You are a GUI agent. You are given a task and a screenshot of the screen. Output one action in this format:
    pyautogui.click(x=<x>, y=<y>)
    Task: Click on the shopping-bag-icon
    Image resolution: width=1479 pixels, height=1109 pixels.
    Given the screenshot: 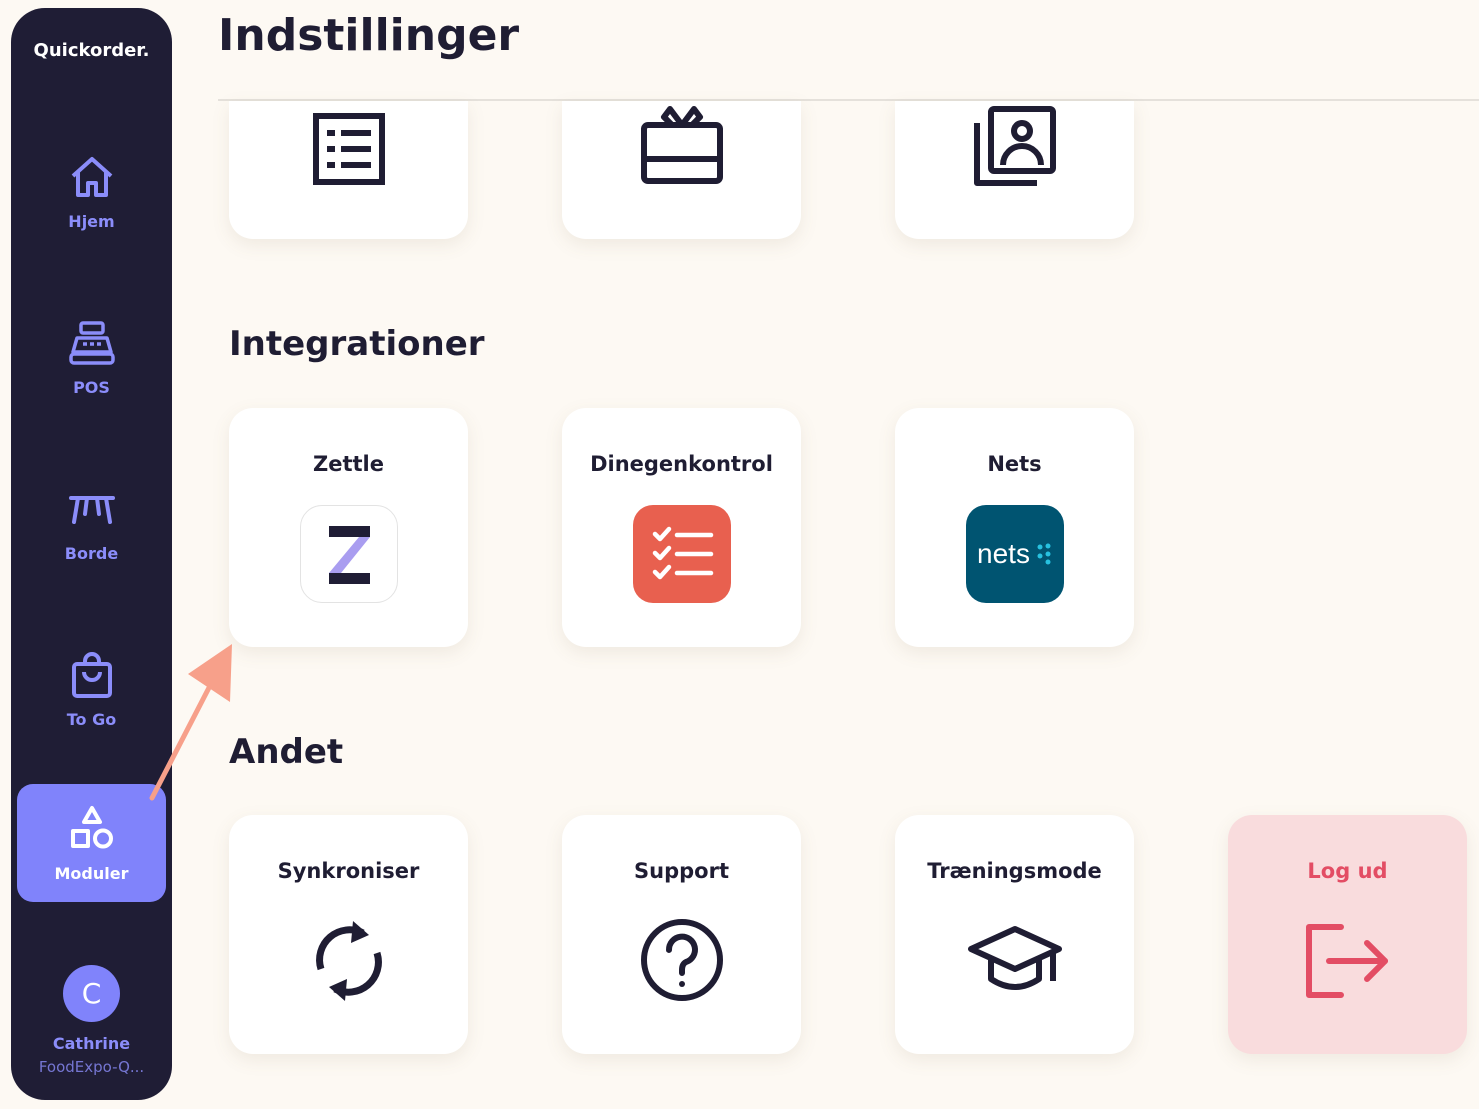 What is the action you would take?
    pyautogui.click(x=91, y=674)
    